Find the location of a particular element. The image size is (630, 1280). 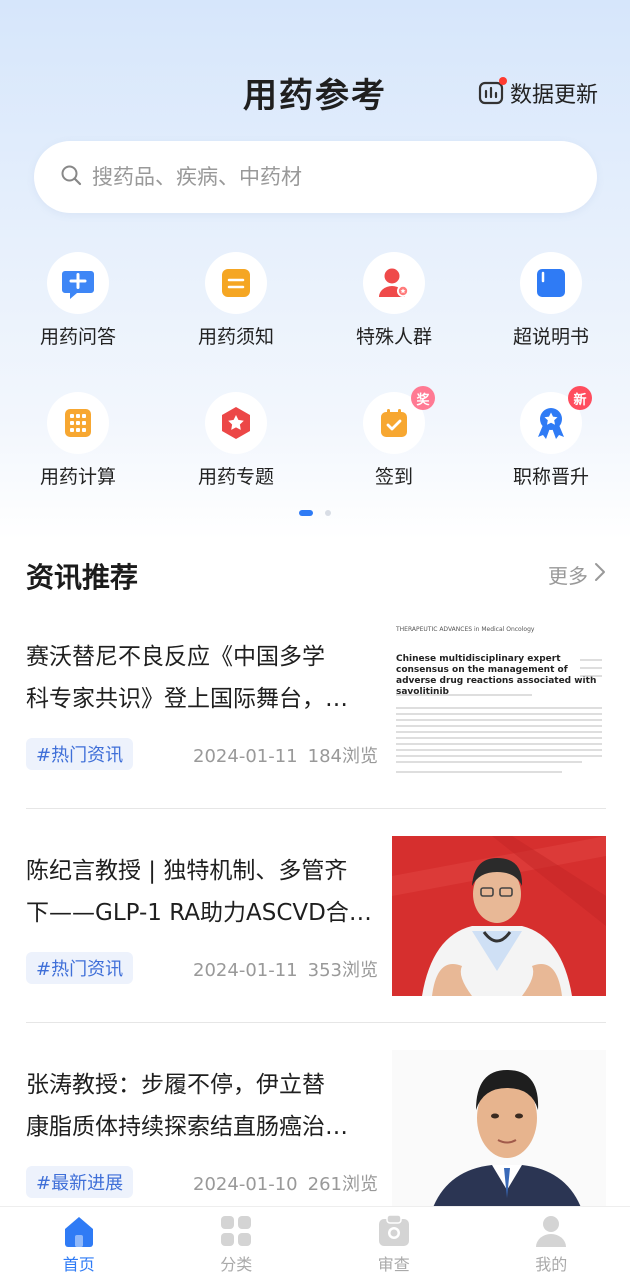

shortcut-label: 用药计算 is located at coordinates (77, 477).